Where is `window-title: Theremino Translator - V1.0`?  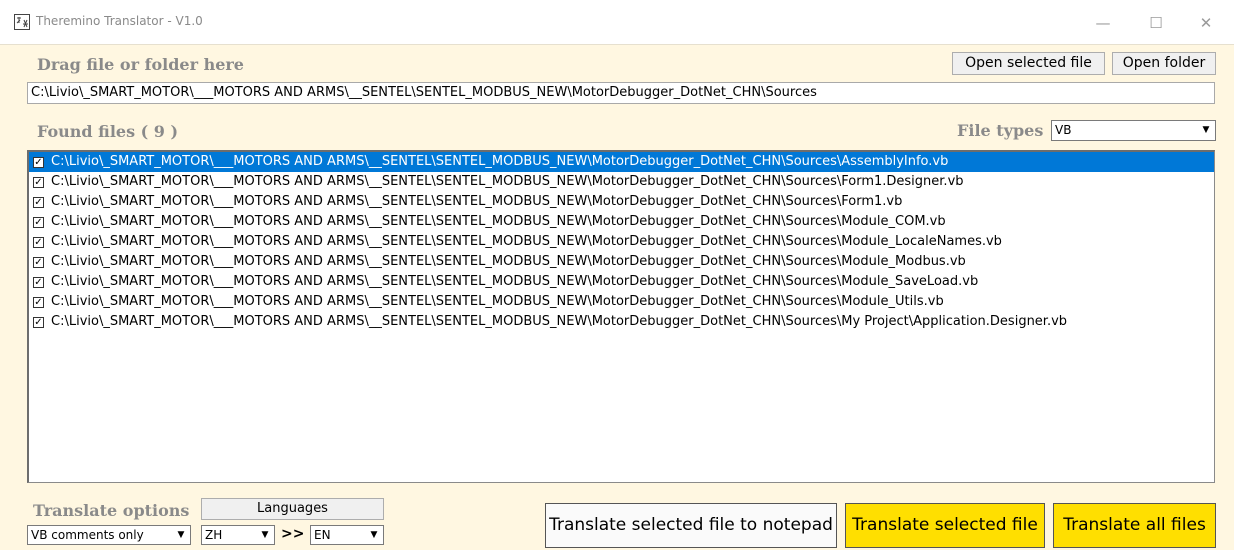
window-title: Theremino Translator - V1.0 is located at coordinates (119, 21).